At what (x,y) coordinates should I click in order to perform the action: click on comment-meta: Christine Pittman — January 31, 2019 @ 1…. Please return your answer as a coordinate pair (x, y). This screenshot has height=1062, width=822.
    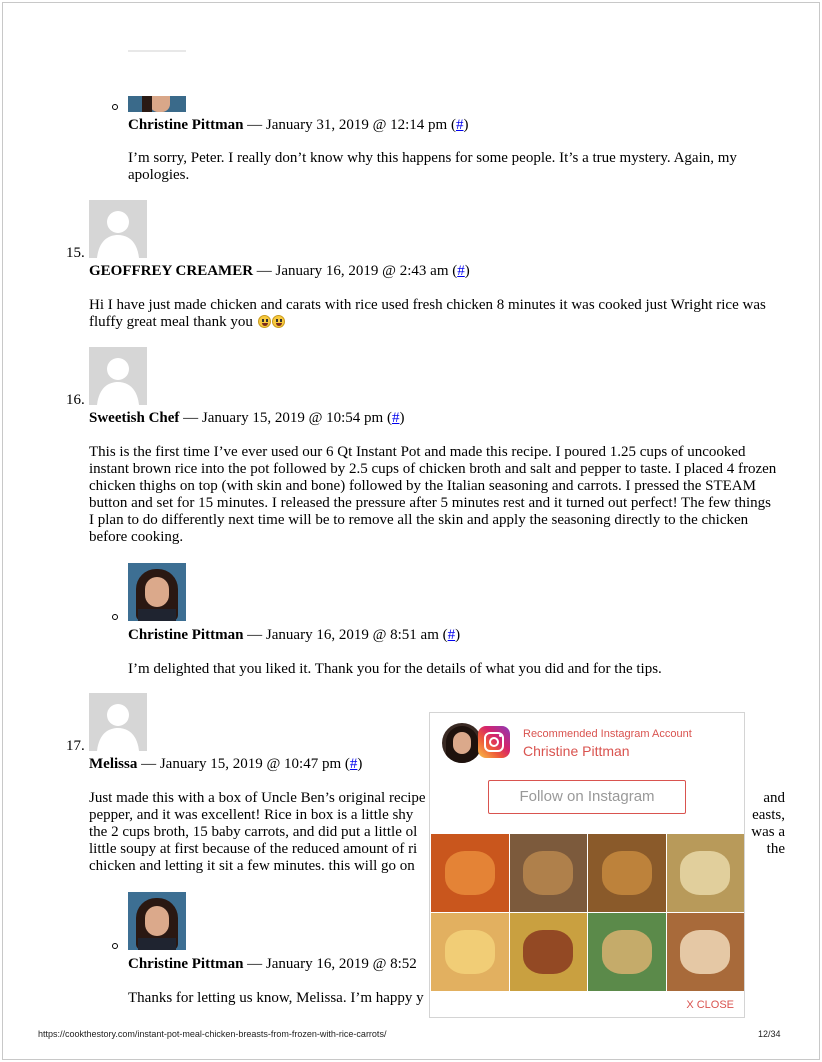
    Looking at the image, I should click on (298, 125).